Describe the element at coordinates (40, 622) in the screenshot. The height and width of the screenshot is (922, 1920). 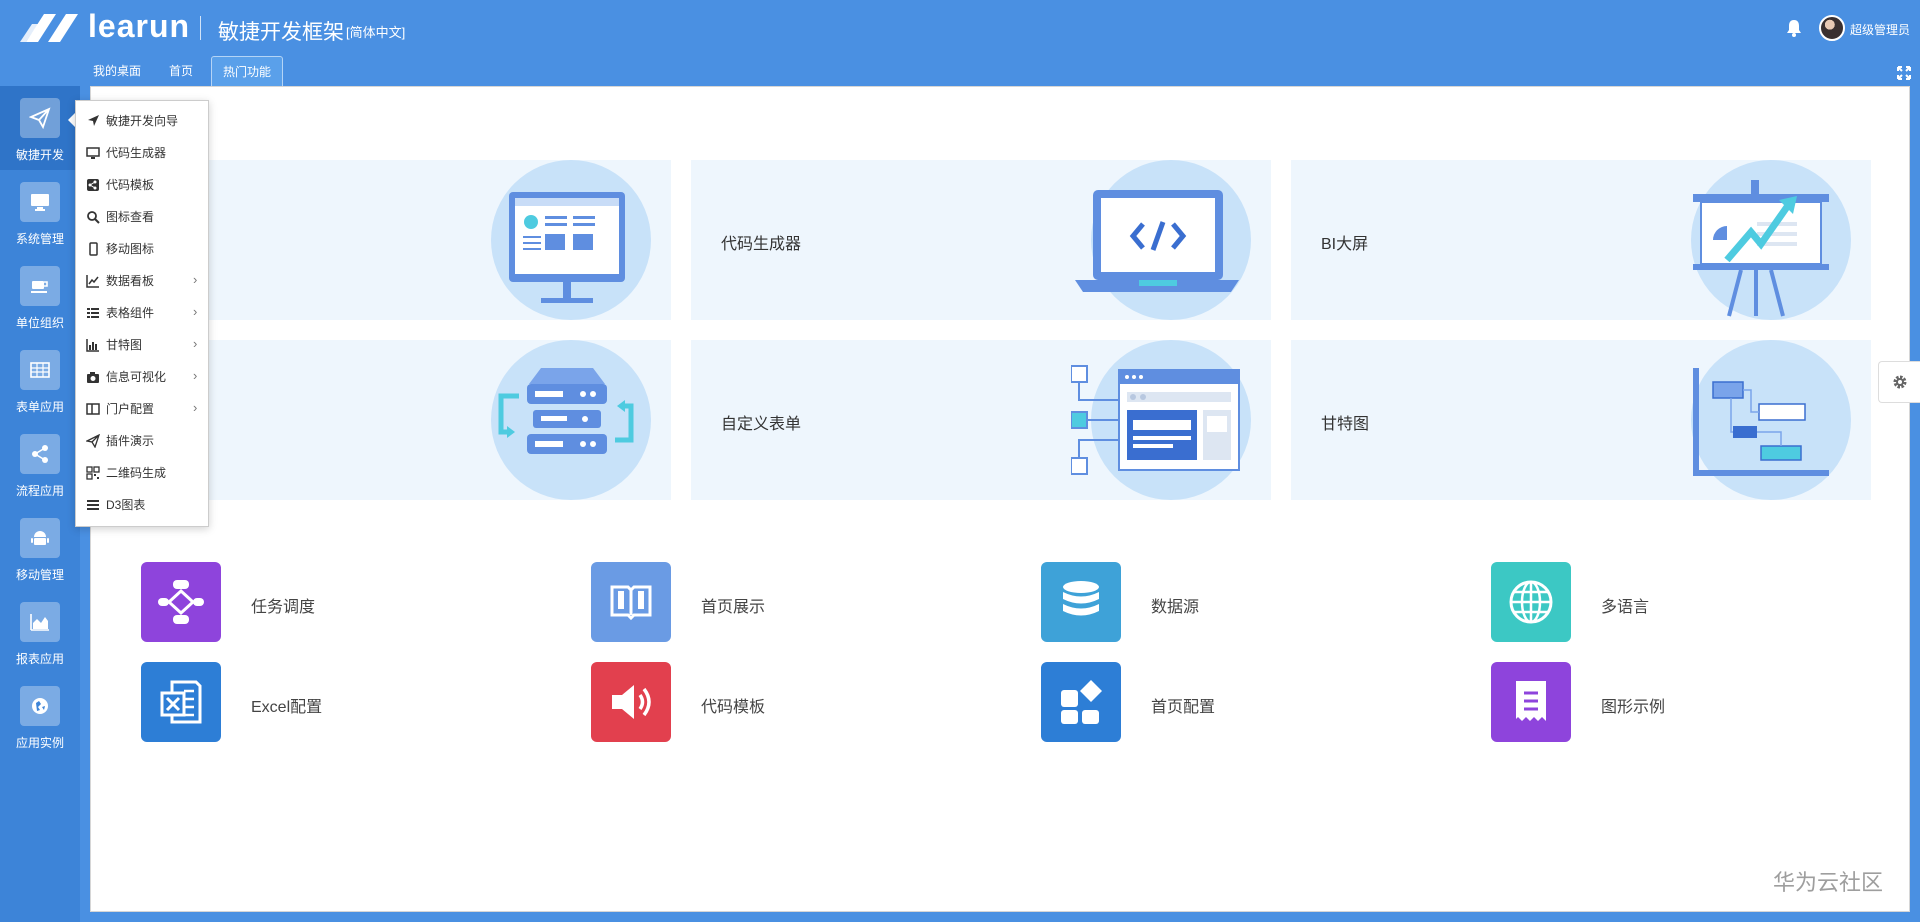
I see `area-chart-icon` at that location.